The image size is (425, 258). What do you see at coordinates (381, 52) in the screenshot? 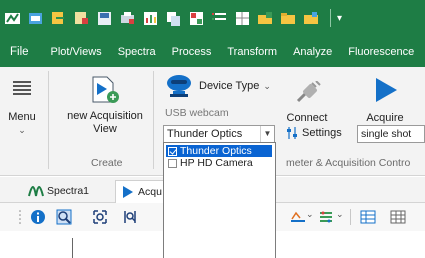
I see `tab-fluorescence: Fluorescence` at bounding box center [381, 52].